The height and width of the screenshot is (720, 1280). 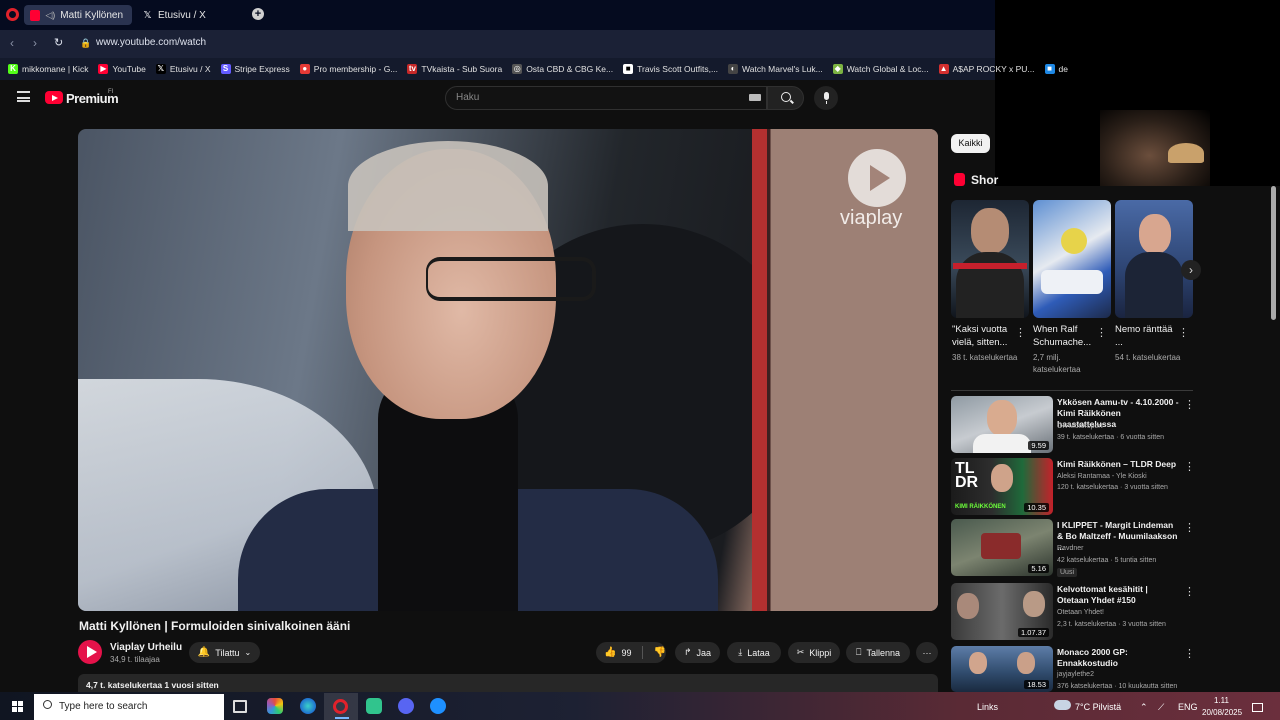 I want to click on clock-date: 20/08/2025, so click(x=1222, y=712).